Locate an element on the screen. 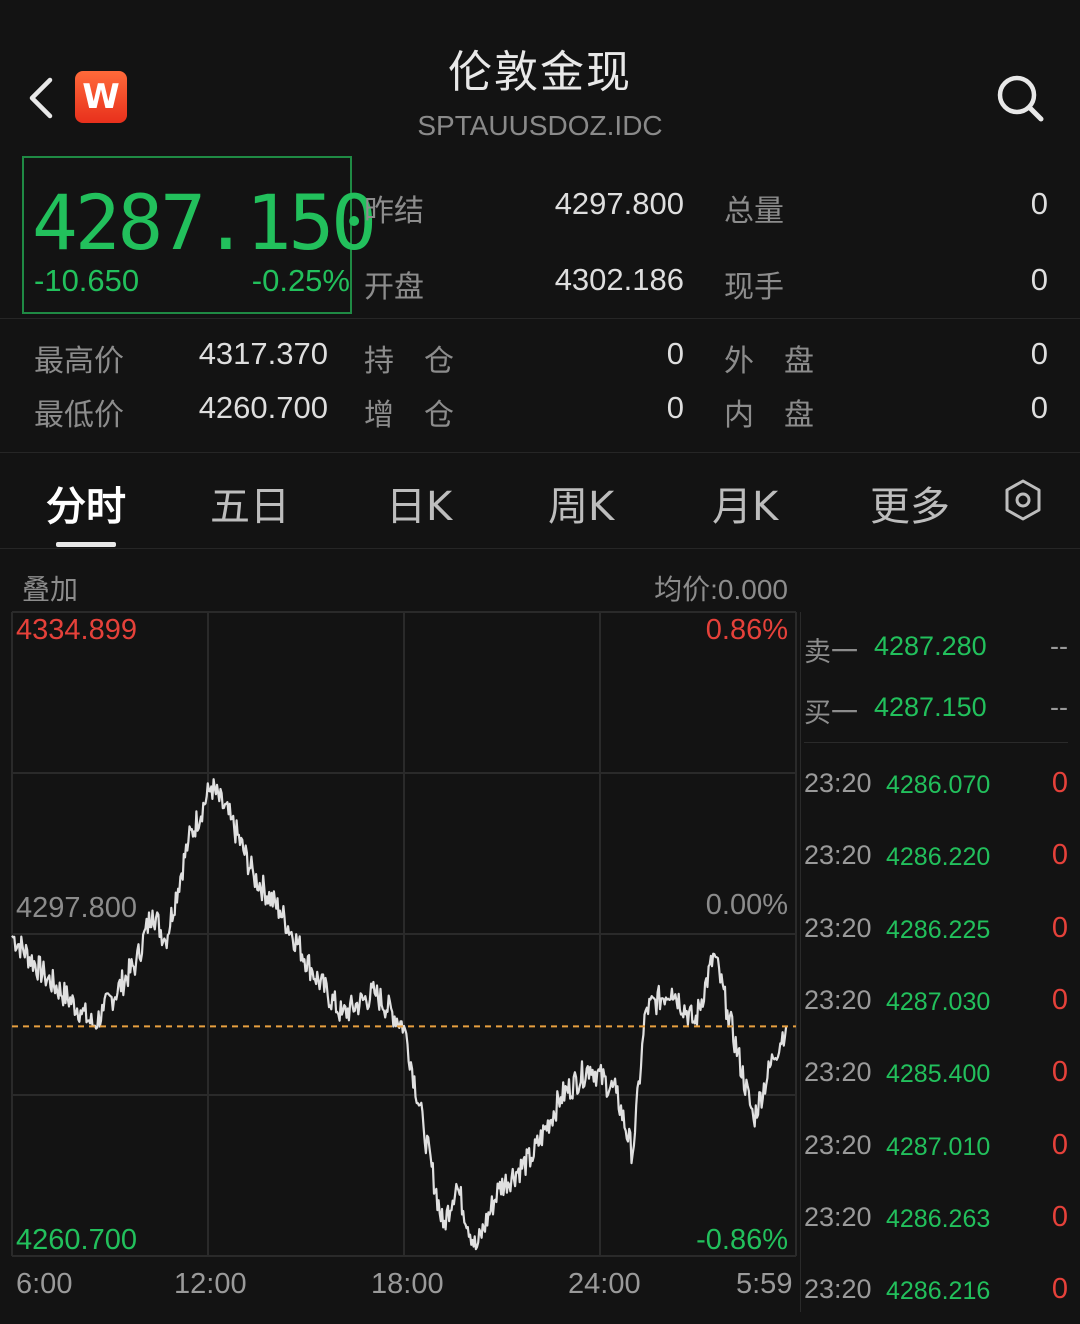 The width and height of the screenshot is (1080, 1324). ask-price: 4287.280 is located at coordinates (930, 646).